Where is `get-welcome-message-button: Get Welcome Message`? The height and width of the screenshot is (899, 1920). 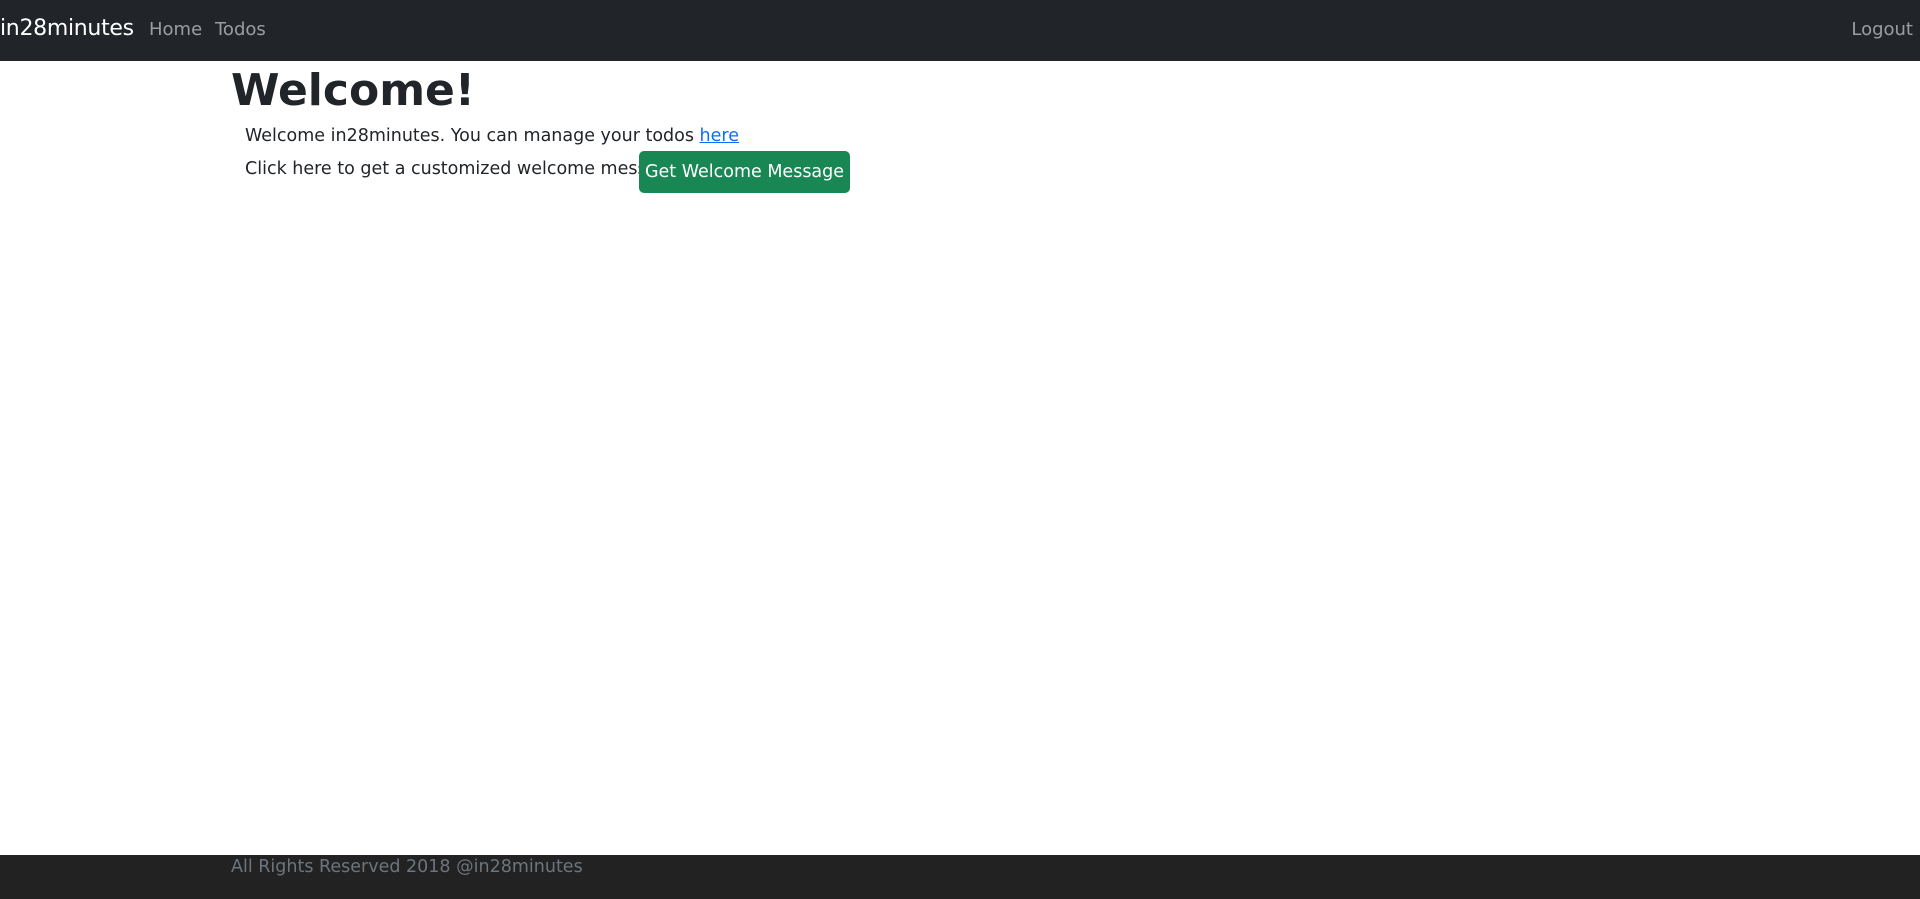 get-welcome-message-button: Get Welcome Message is located at coordinates (744, 172).